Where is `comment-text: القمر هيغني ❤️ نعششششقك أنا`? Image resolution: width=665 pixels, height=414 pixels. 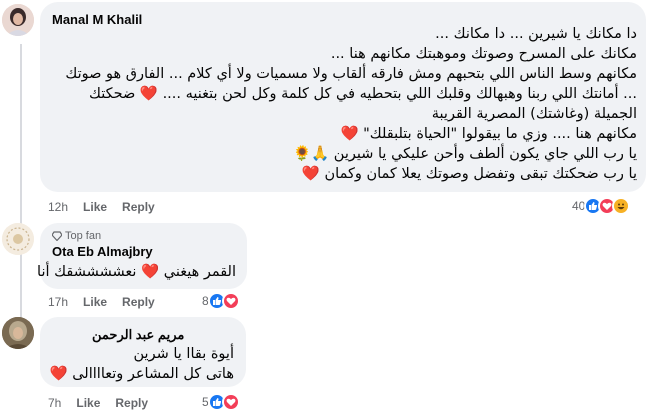 comment-text: القمر هيغني ❤️ نعششششقك أنا is located at coordinates (136, 272).